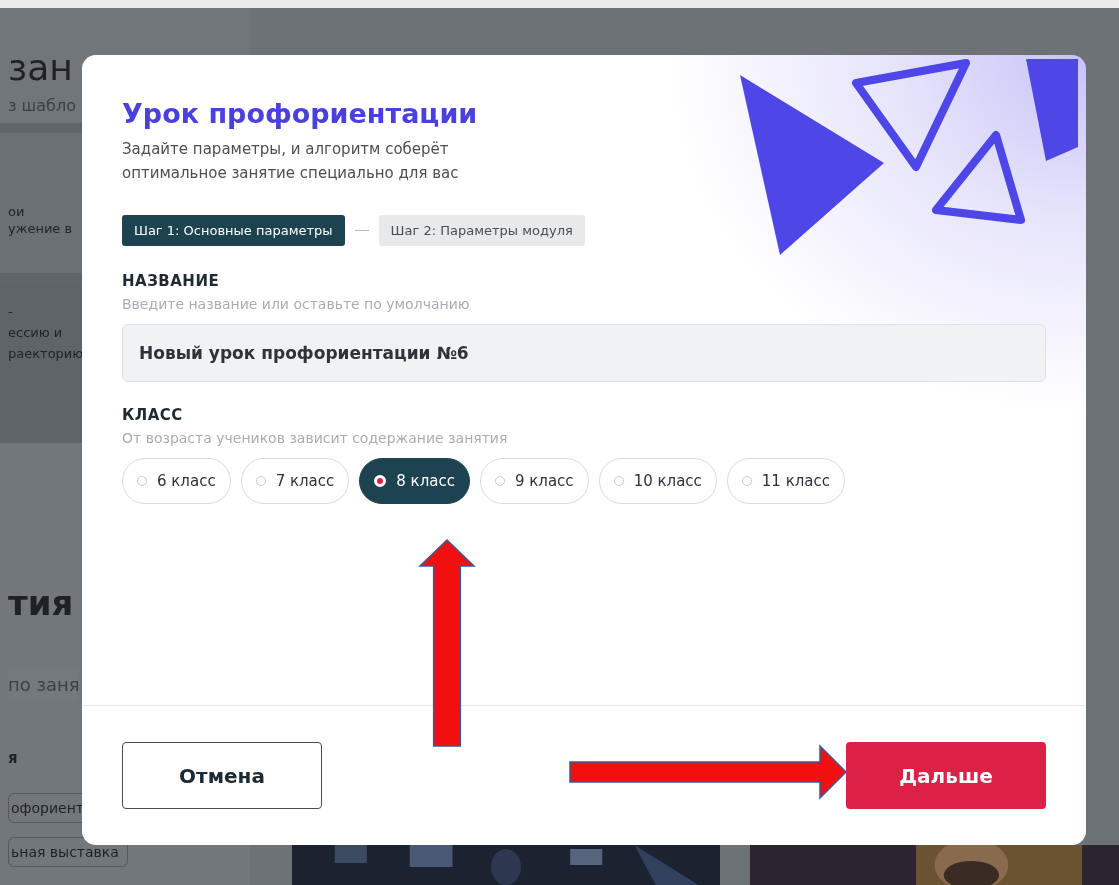 Image resolution: width=1119 pixels, height=885 pixels. What do you see at coordinates (295, 481) in the screenshot?
I see `grade-option: 7 класс` at bounding box center [295, 481].